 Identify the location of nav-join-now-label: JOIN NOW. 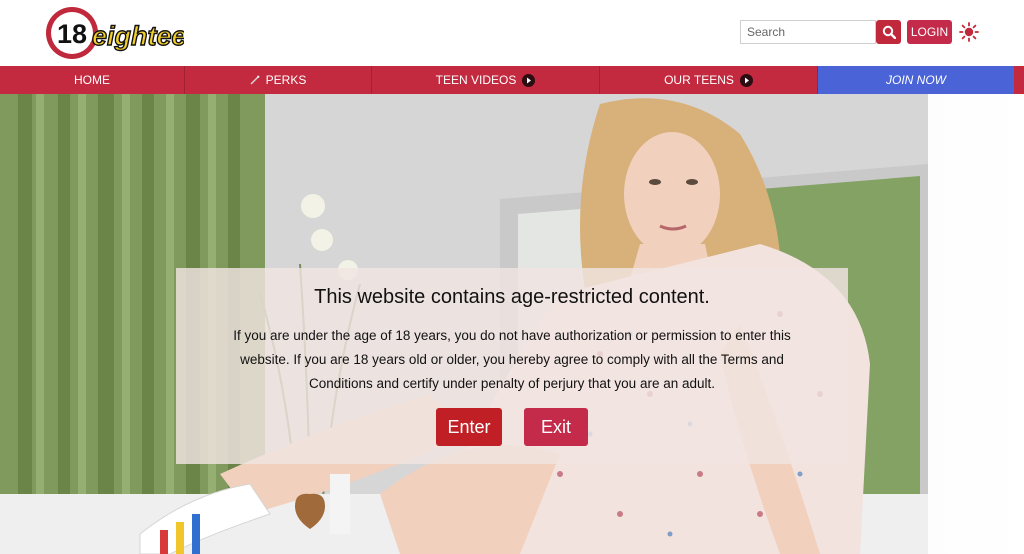
(916, 80).